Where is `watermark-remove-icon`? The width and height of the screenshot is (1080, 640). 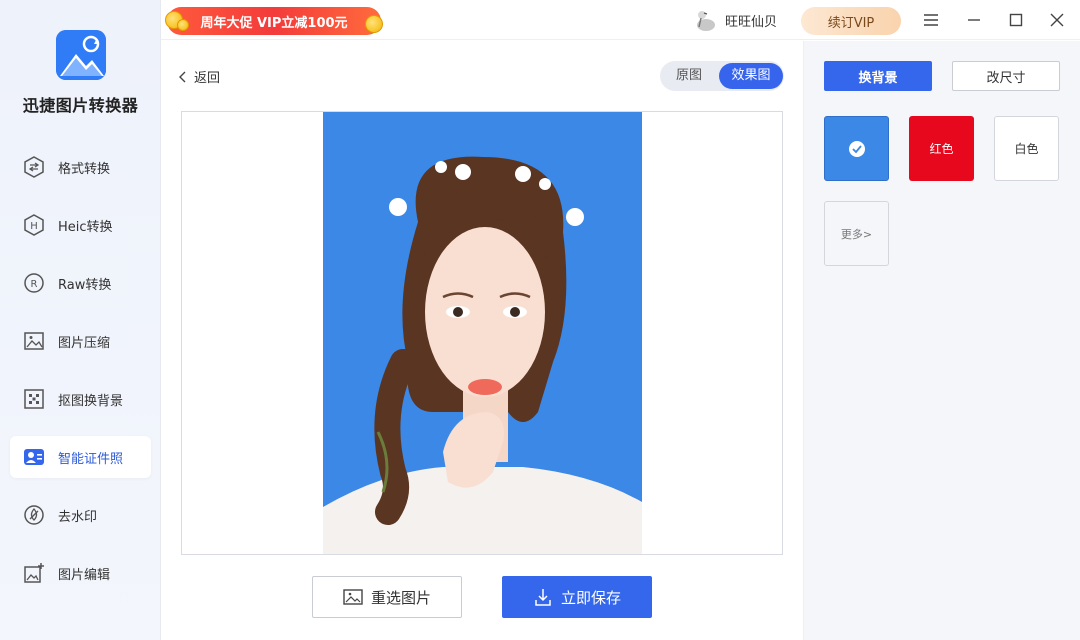
watermark-remove-icon is located at coordinates (34, 515).